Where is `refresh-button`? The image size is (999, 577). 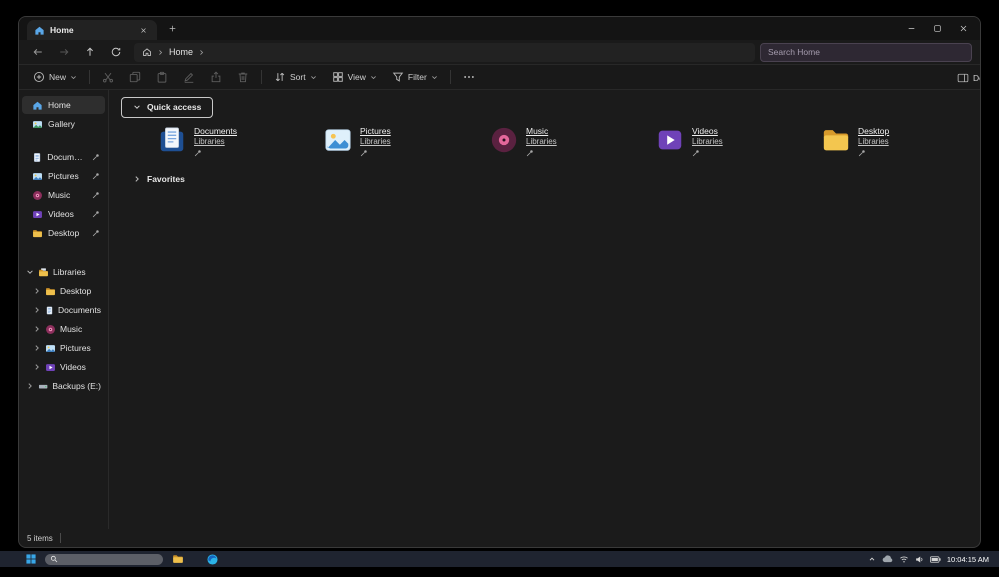 refresh-button is located at coordinates (116, 52).